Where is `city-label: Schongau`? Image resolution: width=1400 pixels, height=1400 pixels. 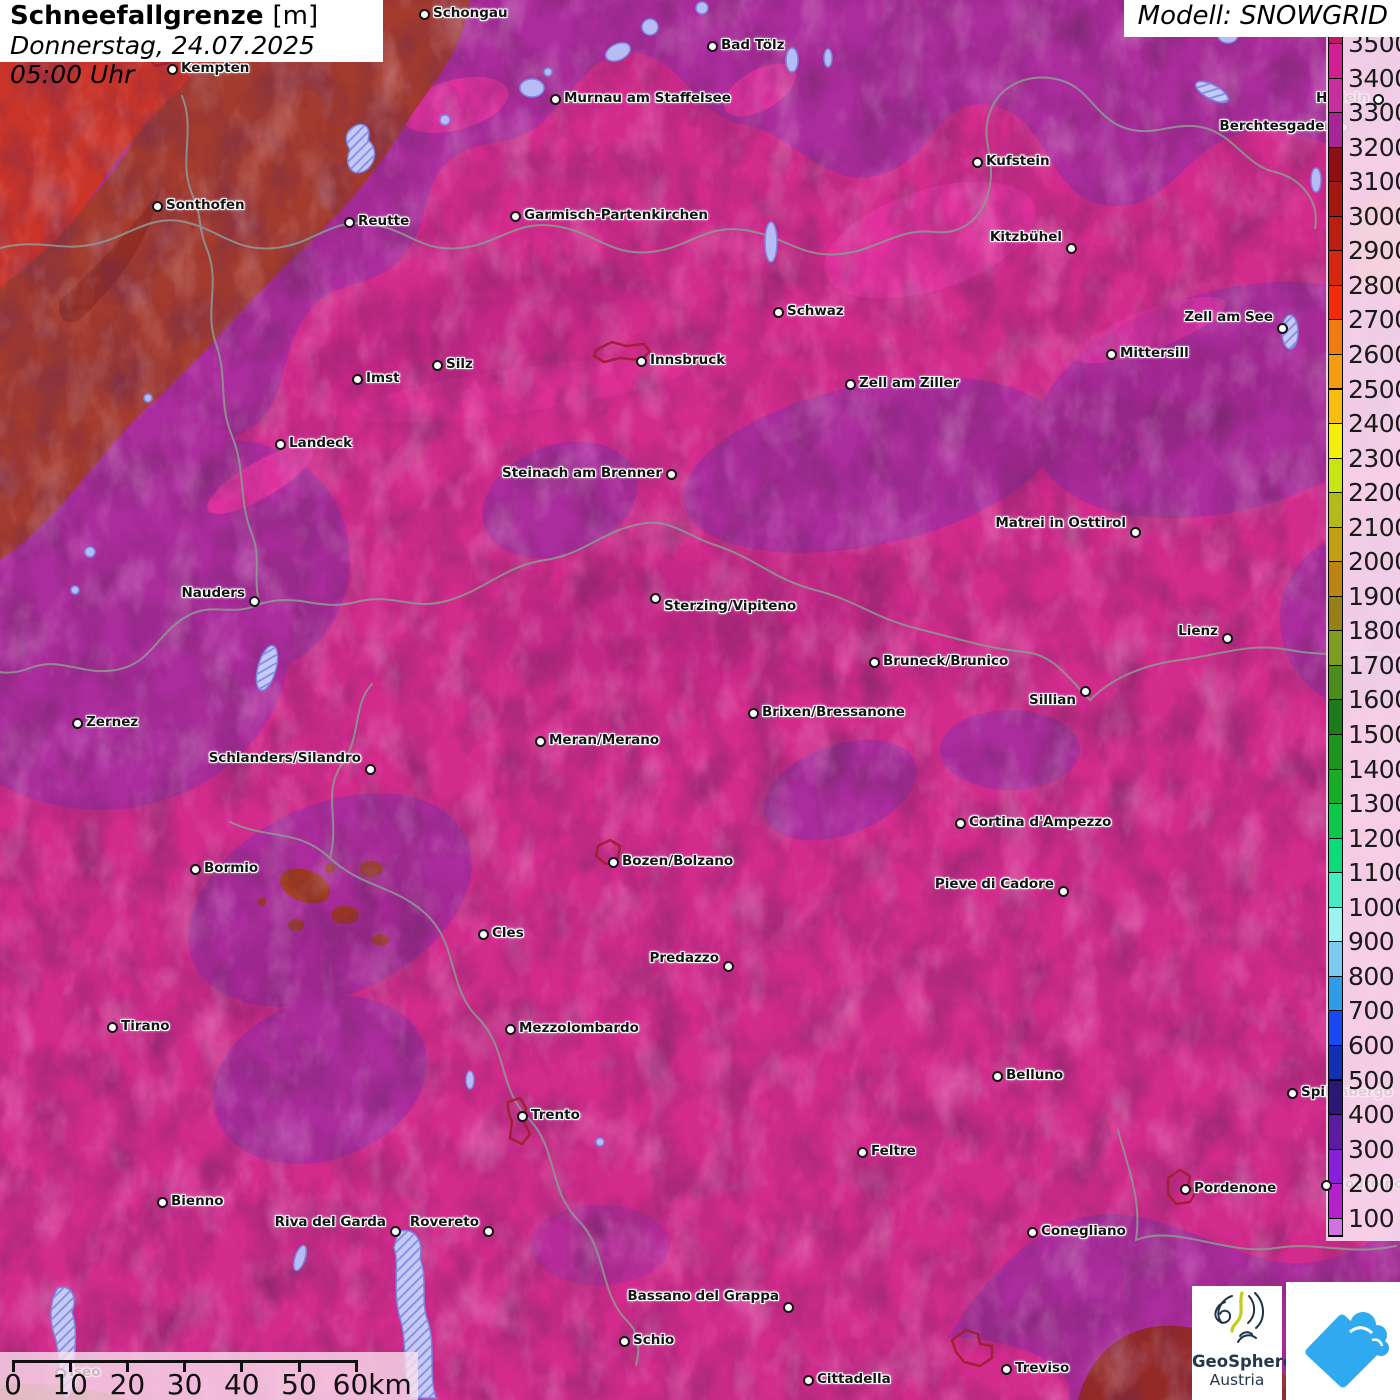 city-label: Schongau is located at coordinates (470, 13).